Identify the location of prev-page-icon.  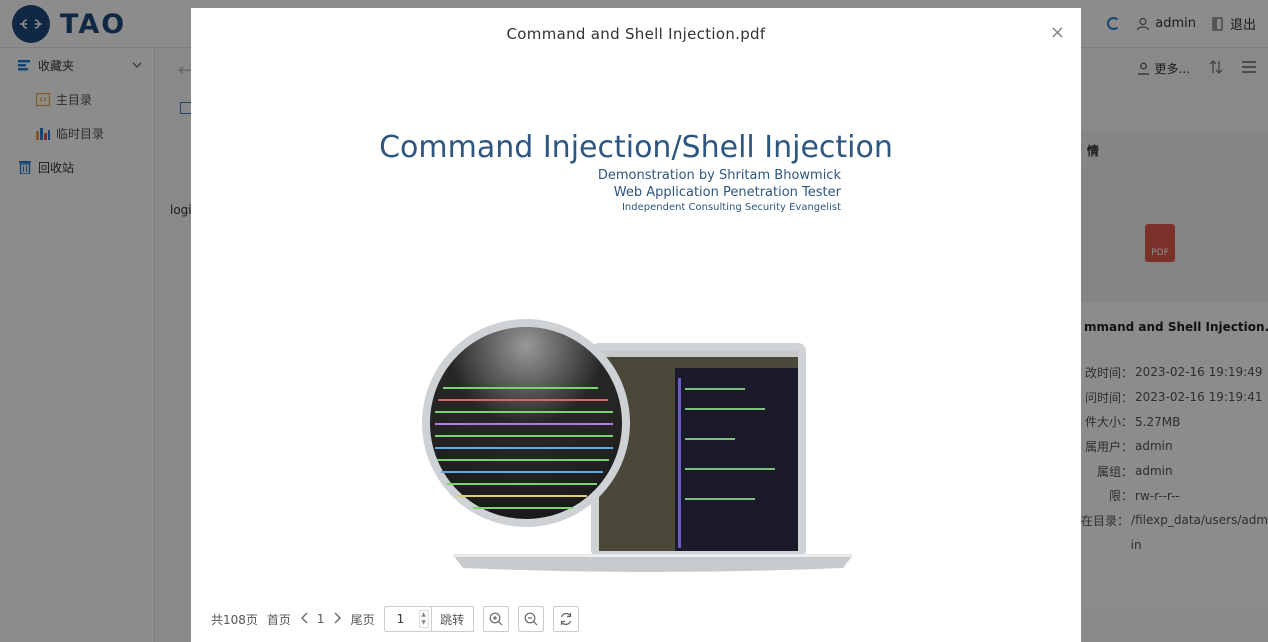
(304, 619).